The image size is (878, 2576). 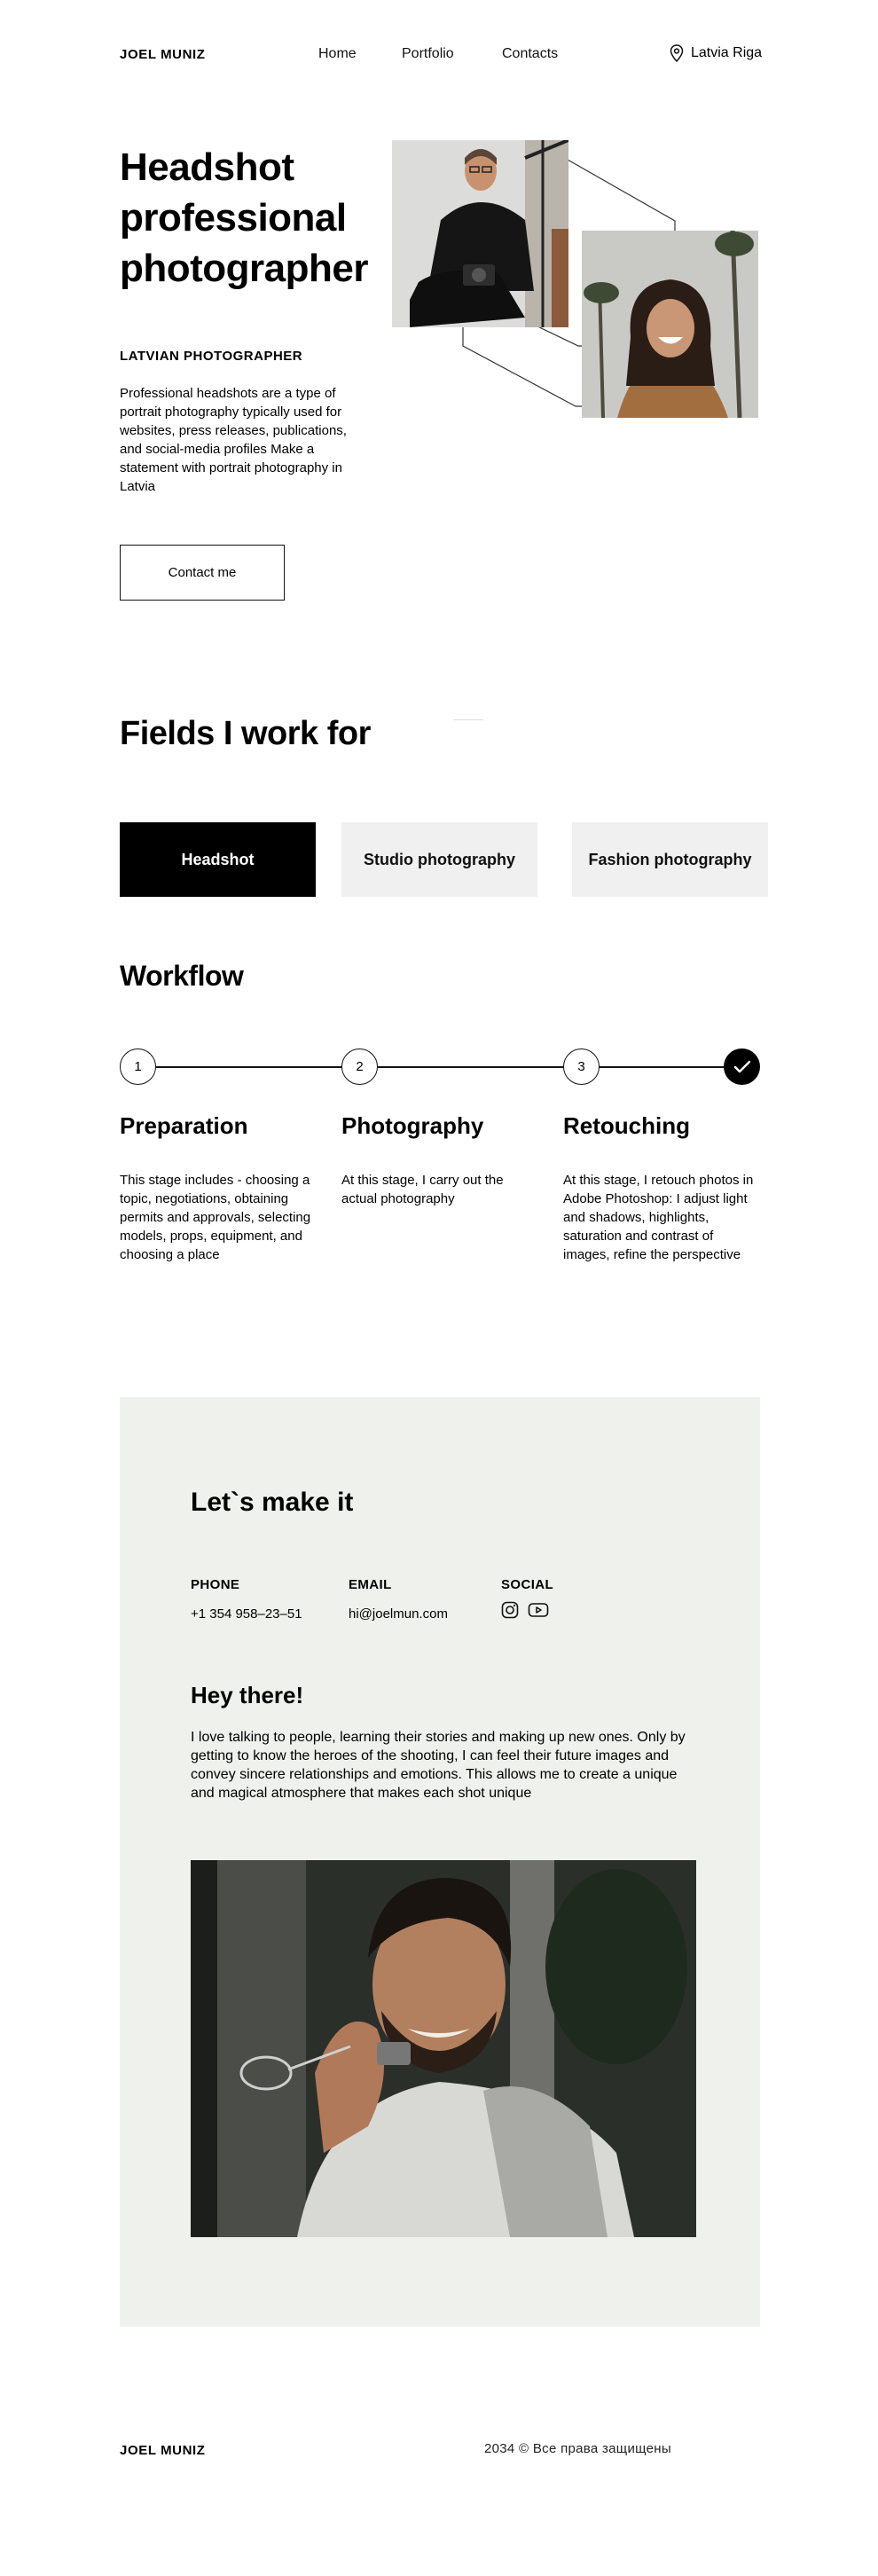 What do you see at coordinates (439, 859) in the screenshot?
I see `field-card-studio: Studio photography` at bounding box center [439, 859].